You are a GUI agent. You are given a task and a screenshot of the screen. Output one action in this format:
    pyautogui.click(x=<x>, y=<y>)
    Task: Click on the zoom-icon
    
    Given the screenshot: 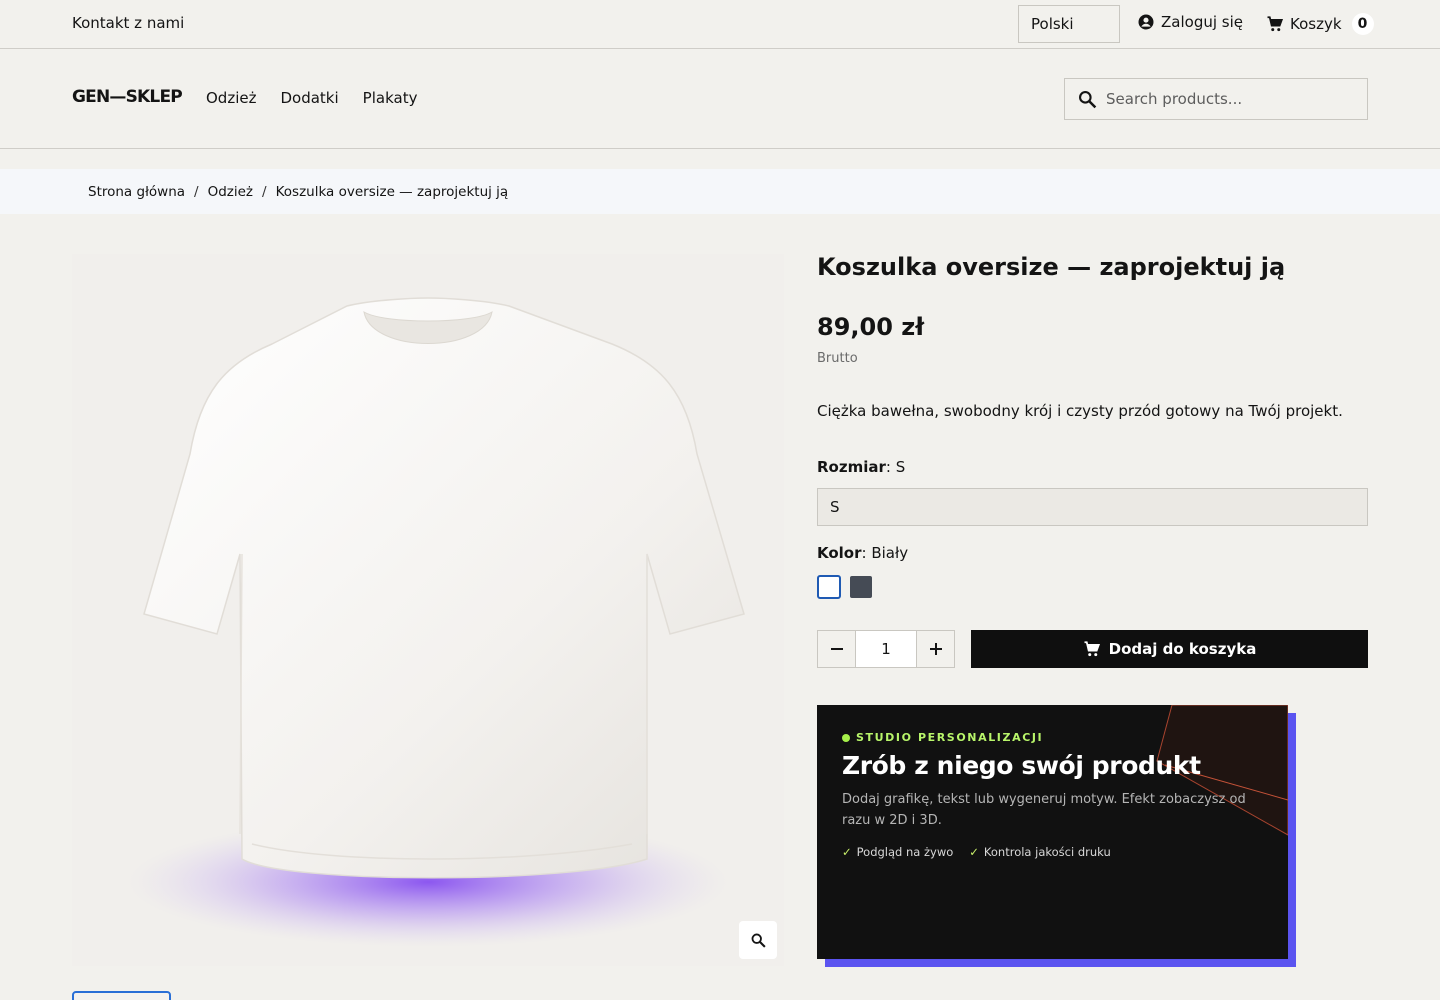 What is the action you would take?
    pyautogui.click(x=758, y=940)
    